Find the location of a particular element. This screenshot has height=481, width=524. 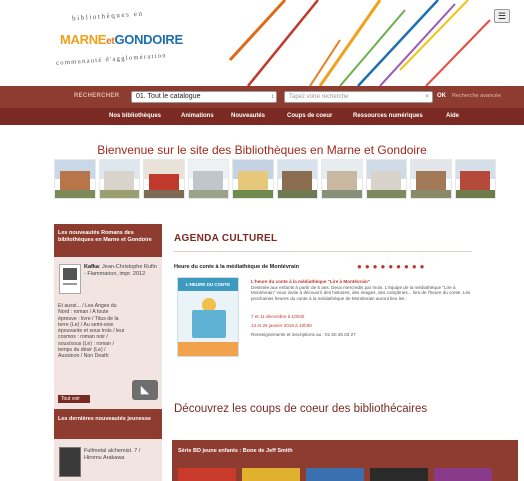

carousel-dots: ●●●●●●●●● is located at coordinates (392, 266).